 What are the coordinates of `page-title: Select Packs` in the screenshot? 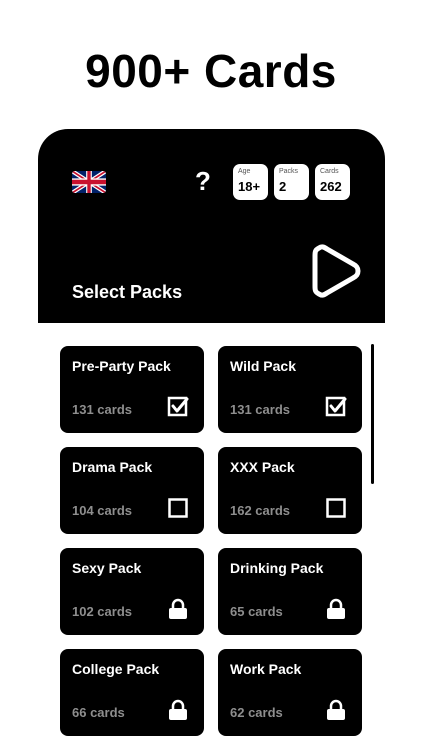 It's located at (127, 292).